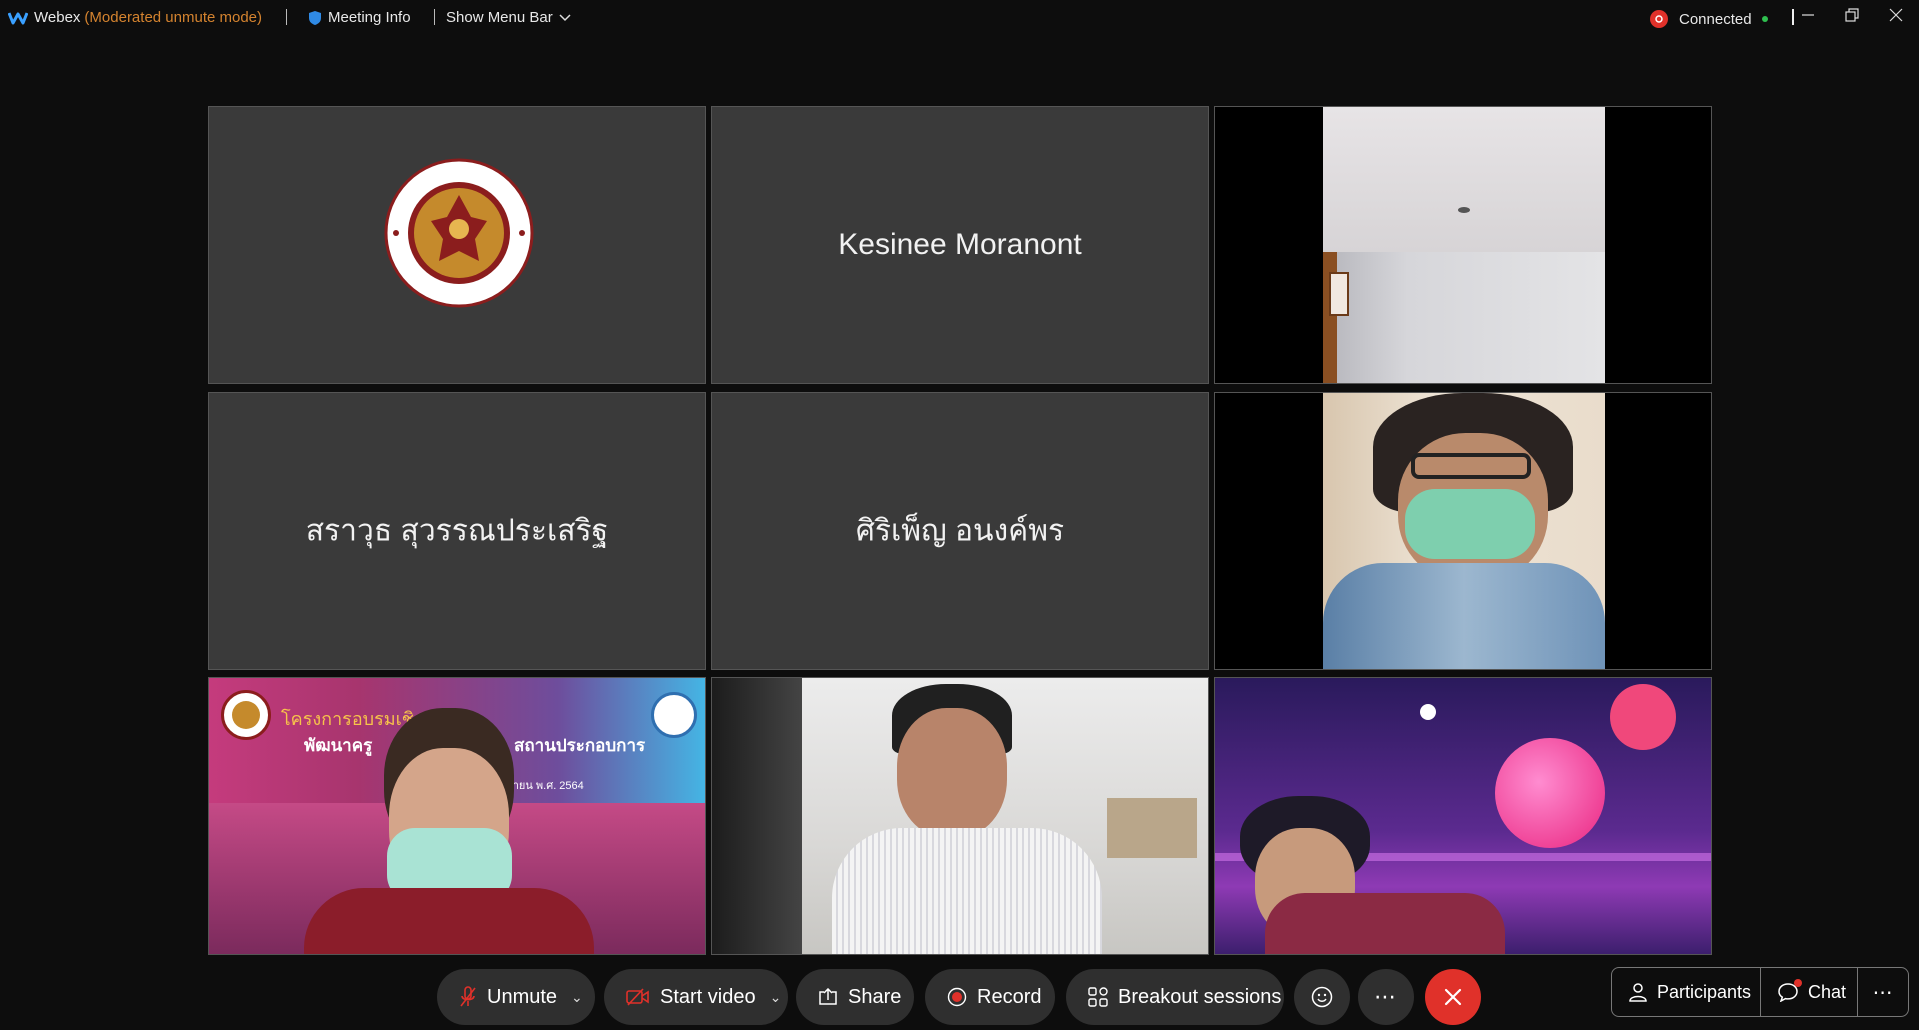 The width and height of the screenshot is (1919, 1030). I want to click on chat-label: Chat, so click(1827, 991).